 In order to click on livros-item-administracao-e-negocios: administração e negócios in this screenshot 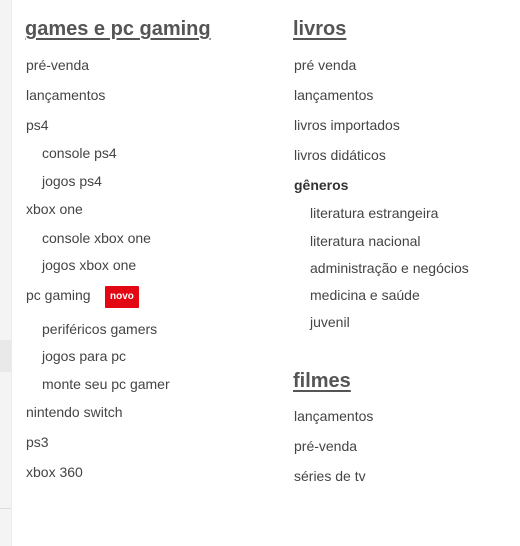, I will do `click(389, 268)`.